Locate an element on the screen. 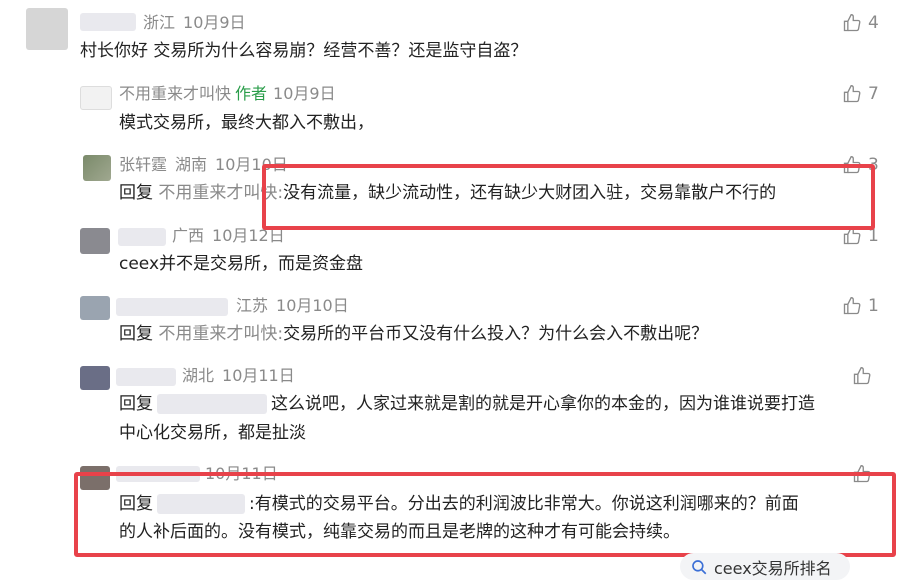 Image resolution: width=913 pixels, height=580 pixels. comment-username: 不用重来才叫快 is located at coordinates (175, 93).